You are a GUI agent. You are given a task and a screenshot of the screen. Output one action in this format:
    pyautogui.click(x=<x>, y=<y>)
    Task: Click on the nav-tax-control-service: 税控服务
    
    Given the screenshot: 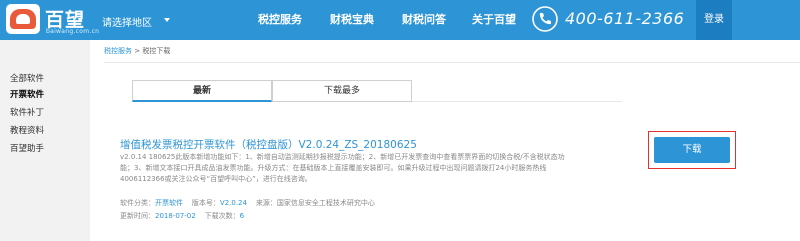 What is the action you would take?
    pyautogui.click(x=280, y=19)
    